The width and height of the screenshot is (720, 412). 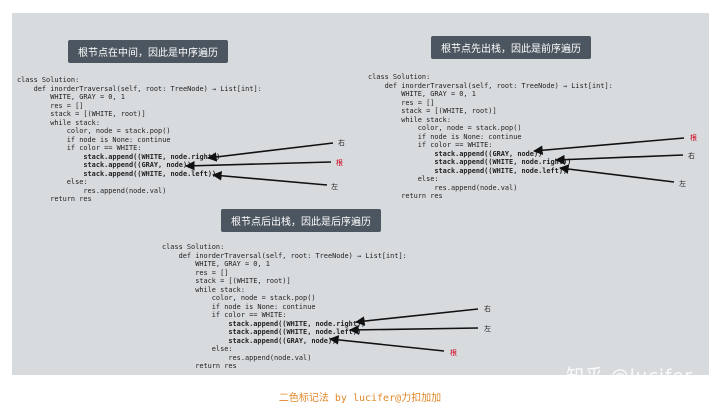 I want to click on preorder-arrow-root, so click(x=609, y=146).